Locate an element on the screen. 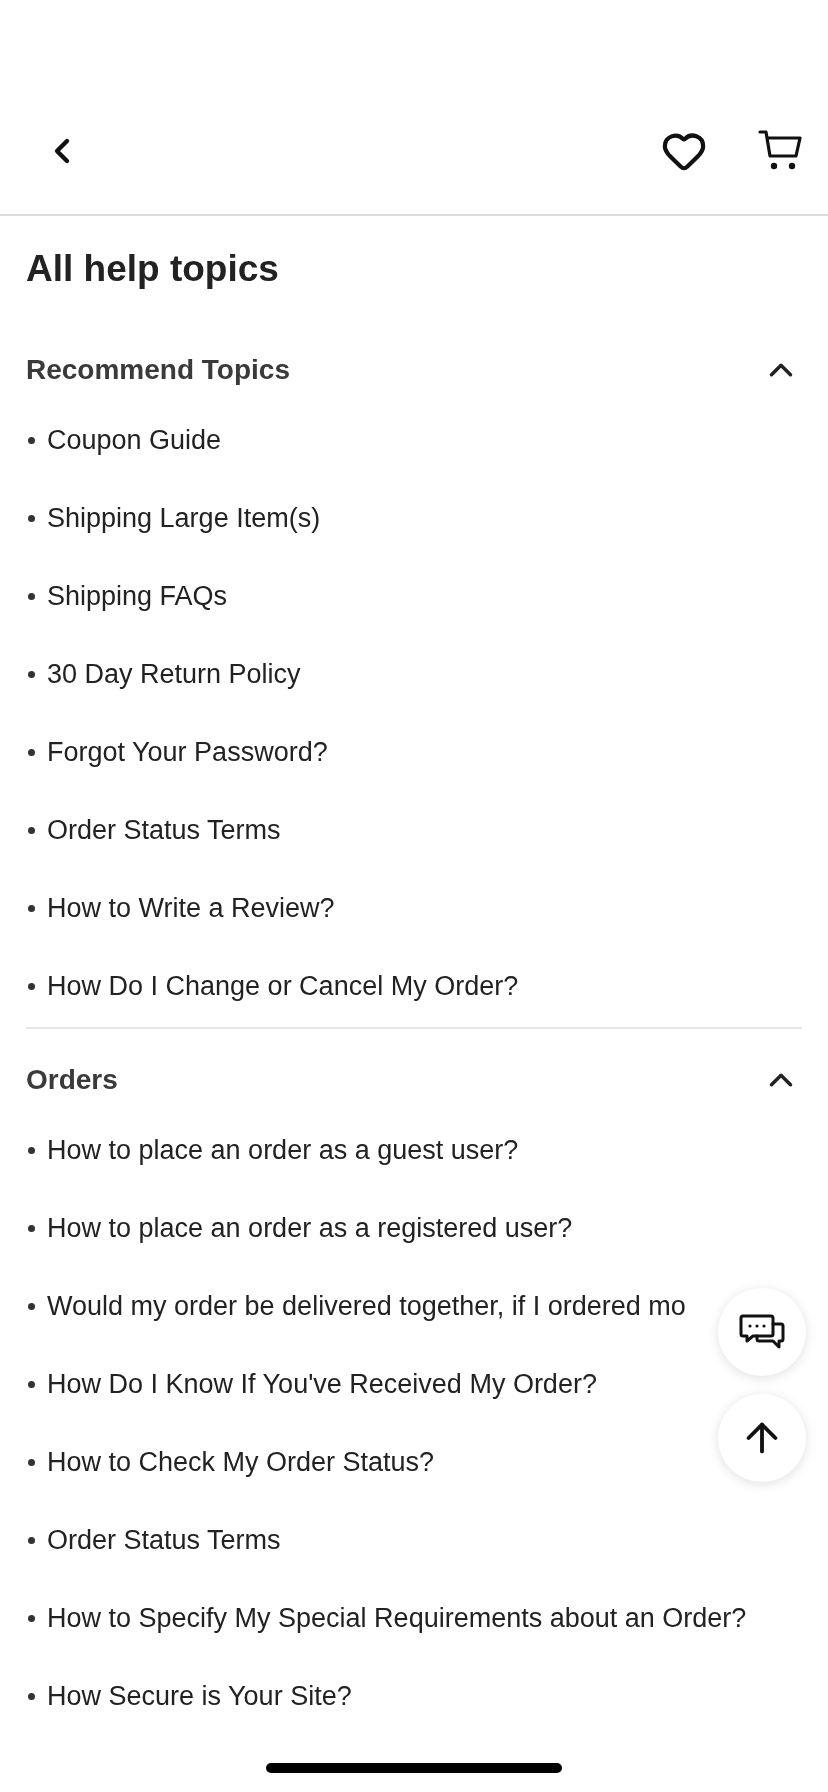 The height and width of the screenshot is (1792, 828). chat-bubbles-icon is located at coordinates (762, 1332).